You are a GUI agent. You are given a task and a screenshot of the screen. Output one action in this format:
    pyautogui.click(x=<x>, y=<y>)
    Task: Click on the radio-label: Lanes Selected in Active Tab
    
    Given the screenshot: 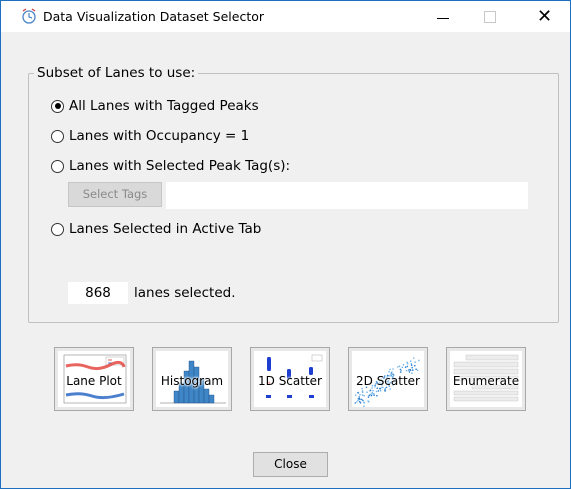 What is the action you would take?
    pyautogui.click(x=165, y=229)
    